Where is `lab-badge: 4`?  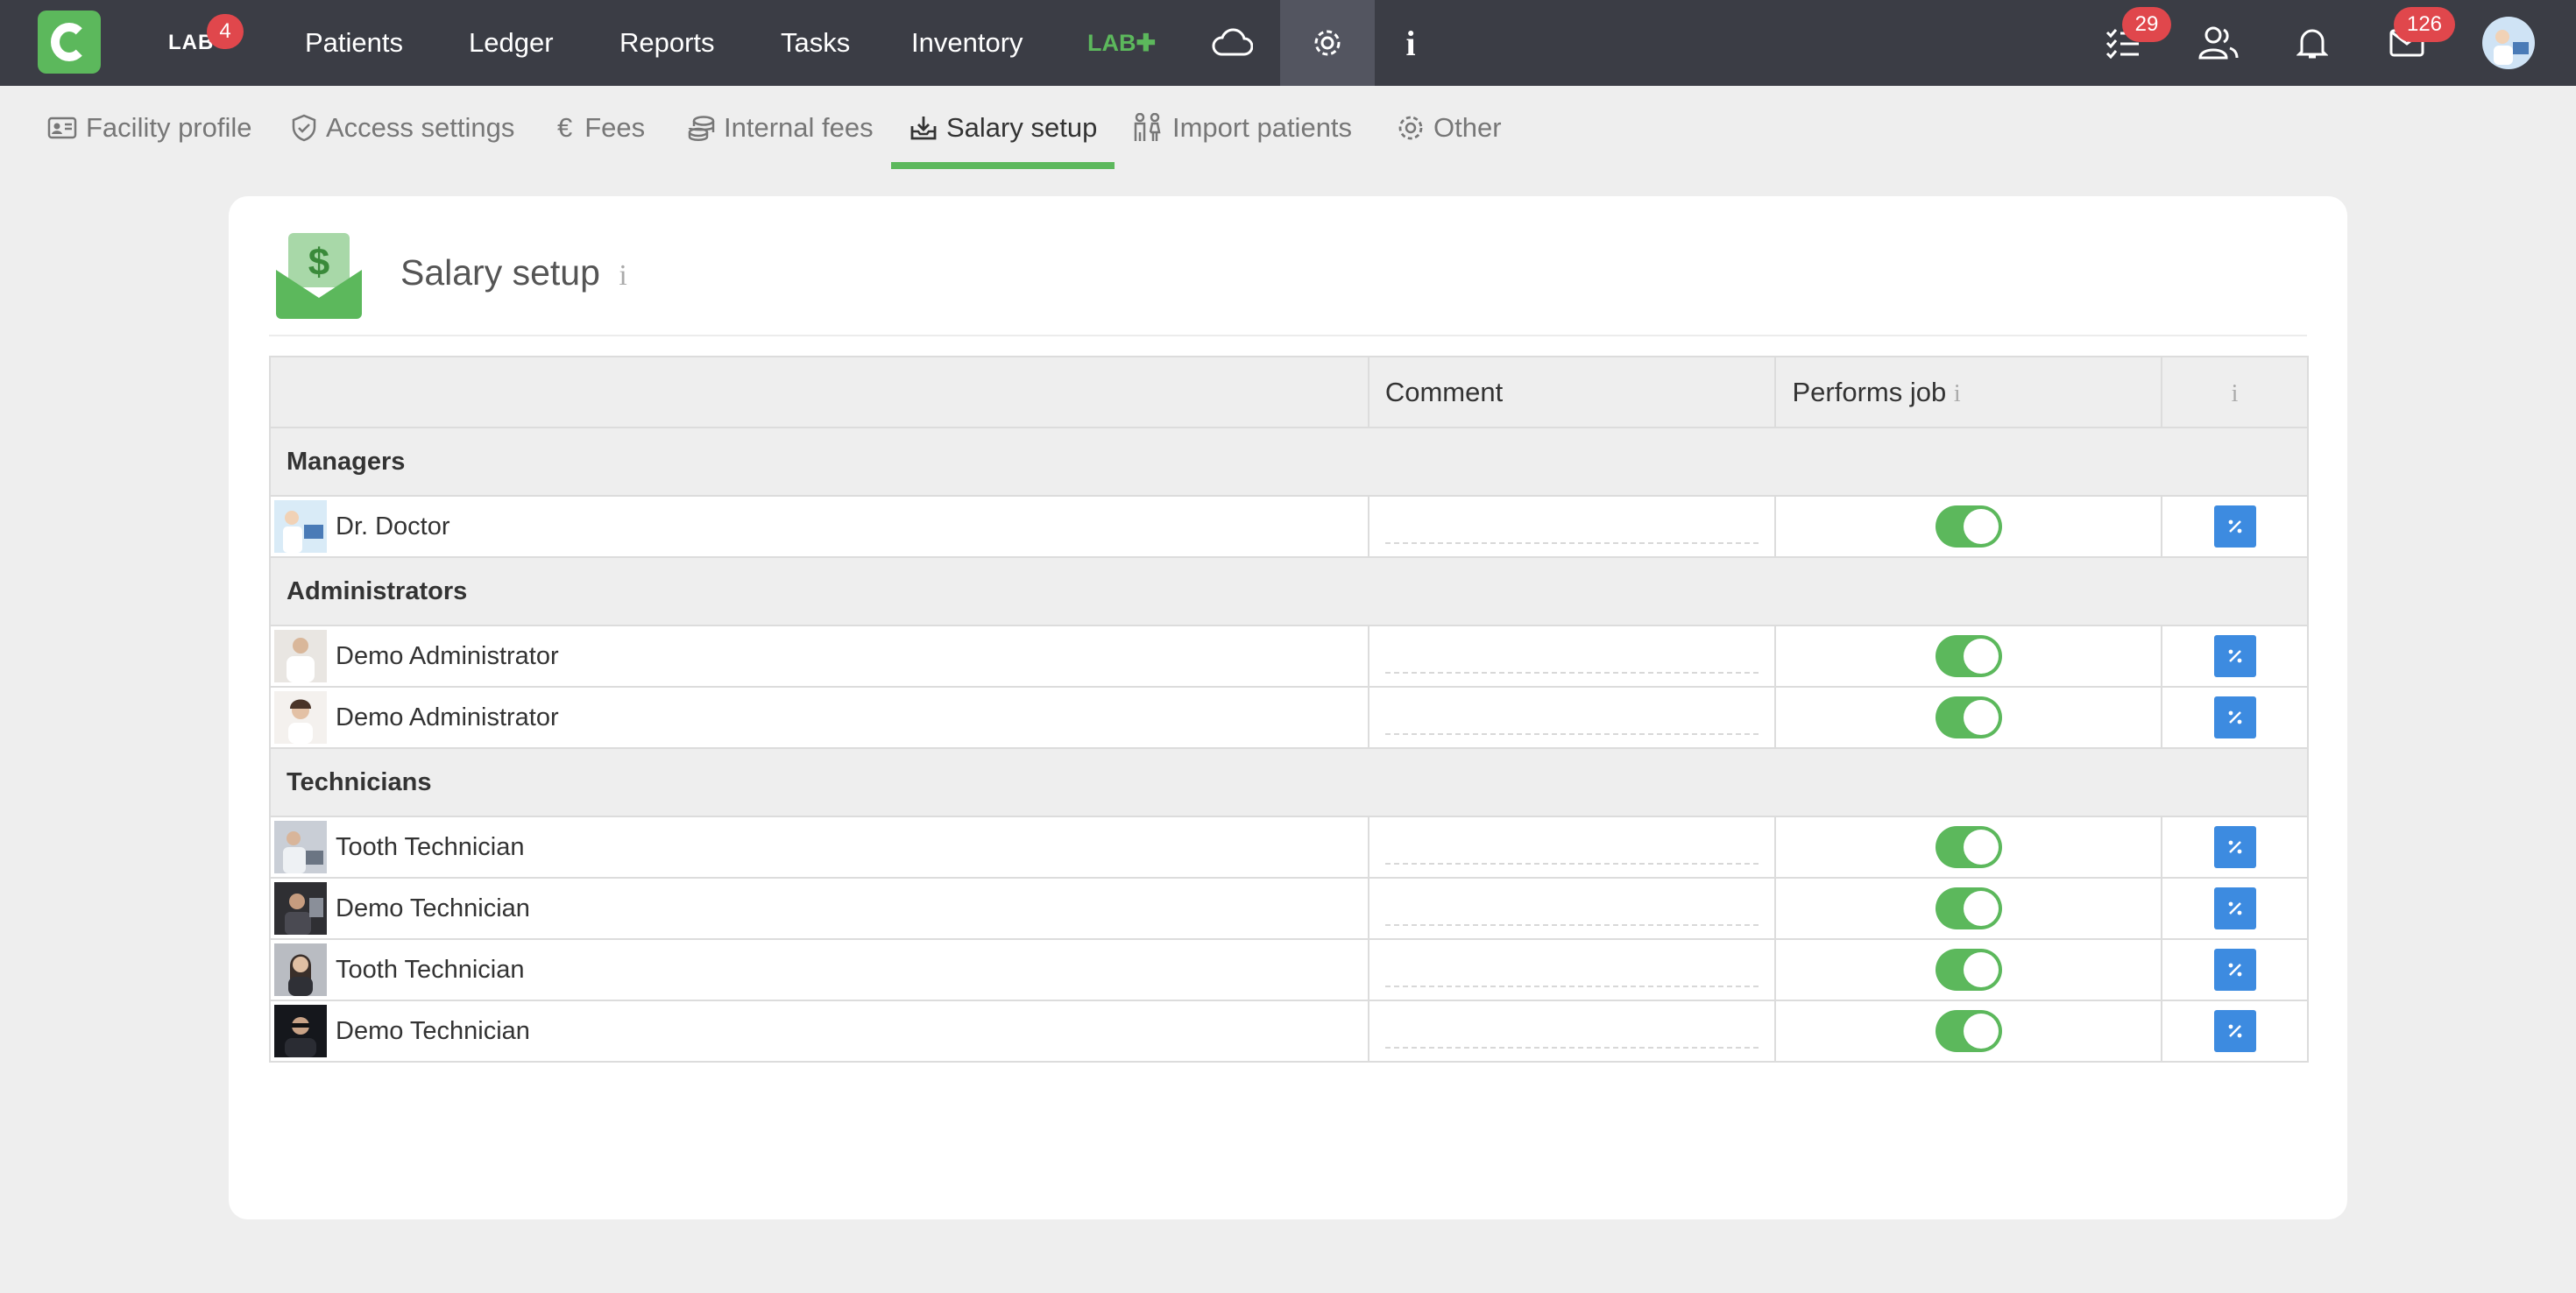
lab-badge: 4 is located at coordinates (225, 31).